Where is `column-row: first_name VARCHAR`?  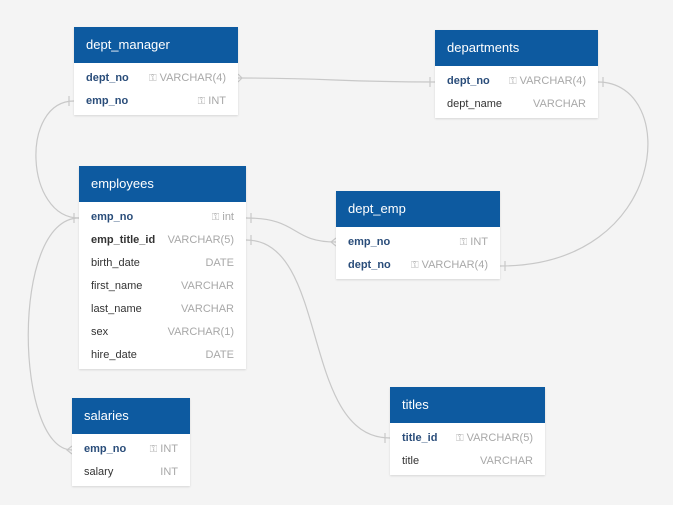
column-row: first_name VARCHAR is located at coordinates (162, 286).